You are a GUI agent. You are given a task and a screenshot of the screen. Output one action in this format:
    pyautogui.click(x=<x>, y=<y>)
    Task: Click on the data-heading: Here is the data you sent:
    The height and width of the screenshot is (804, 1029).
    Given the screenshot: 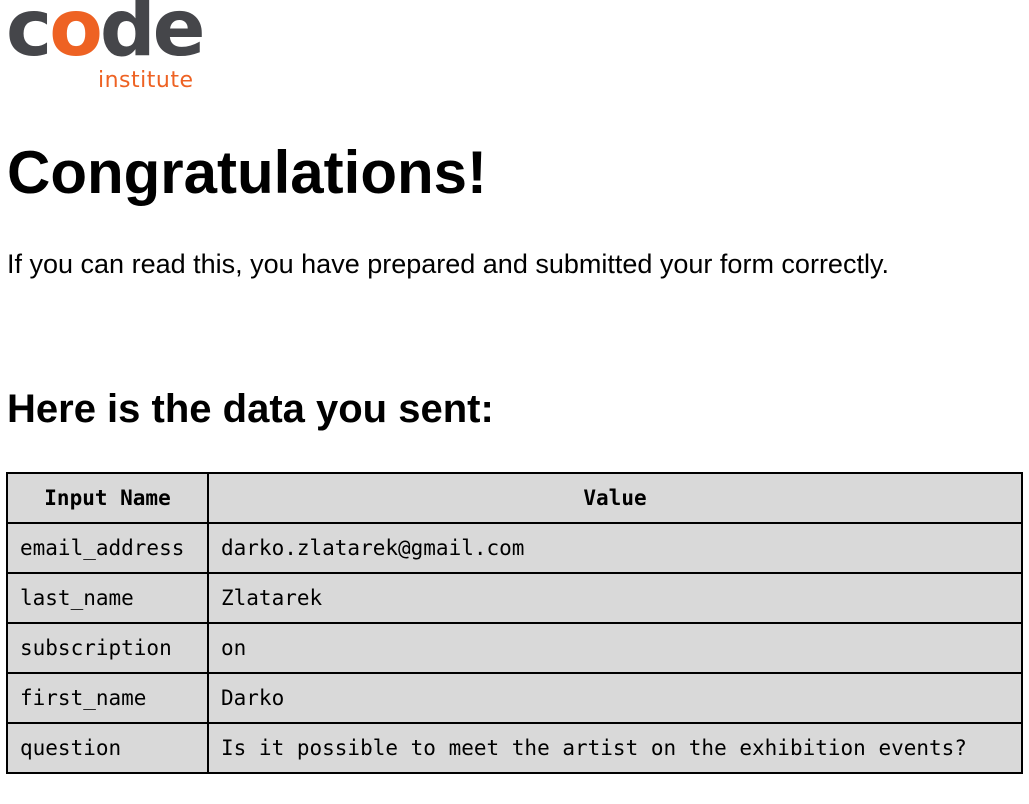 What is the action you would take?
    pyautogui.click(x=250, y=409)
    